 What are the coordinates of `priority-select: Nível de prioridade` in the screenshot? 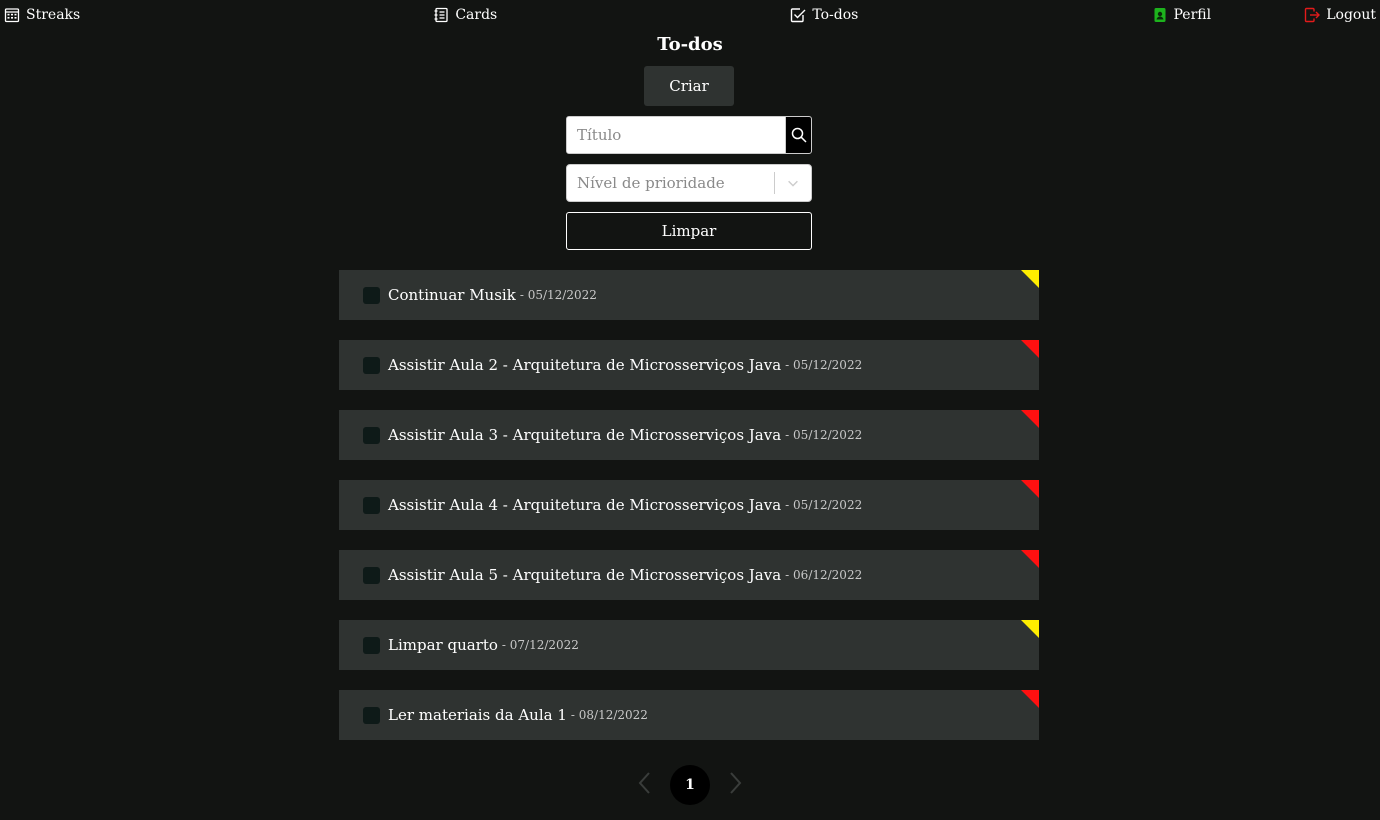 It's located at (689, 183).